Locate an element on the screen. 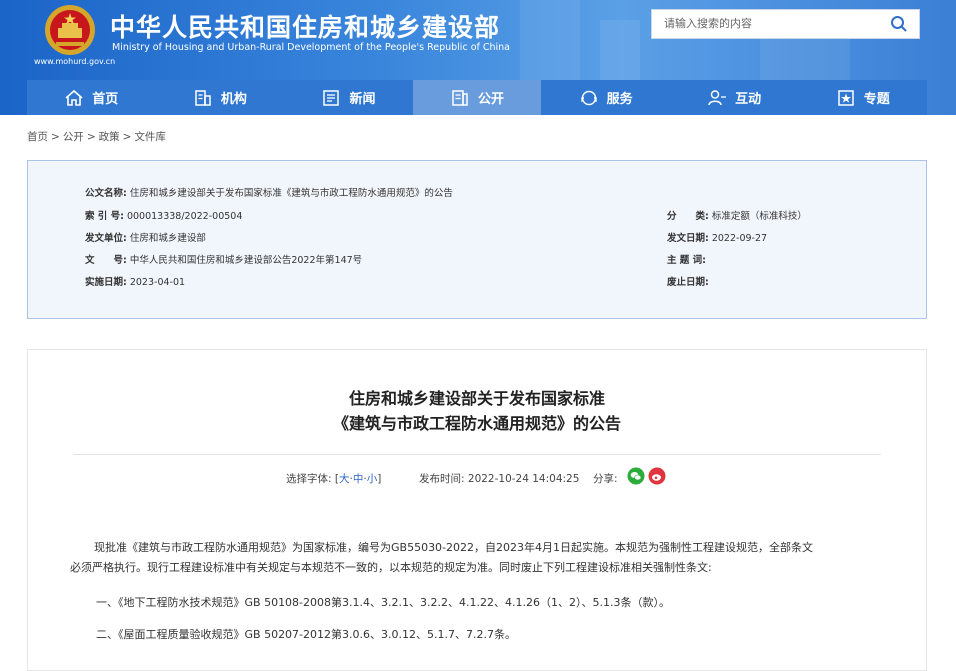 Image resolution: width=956 pixels, height=671 pixels. info-value: 2023-04-01 is located at coordinates (157, 282).